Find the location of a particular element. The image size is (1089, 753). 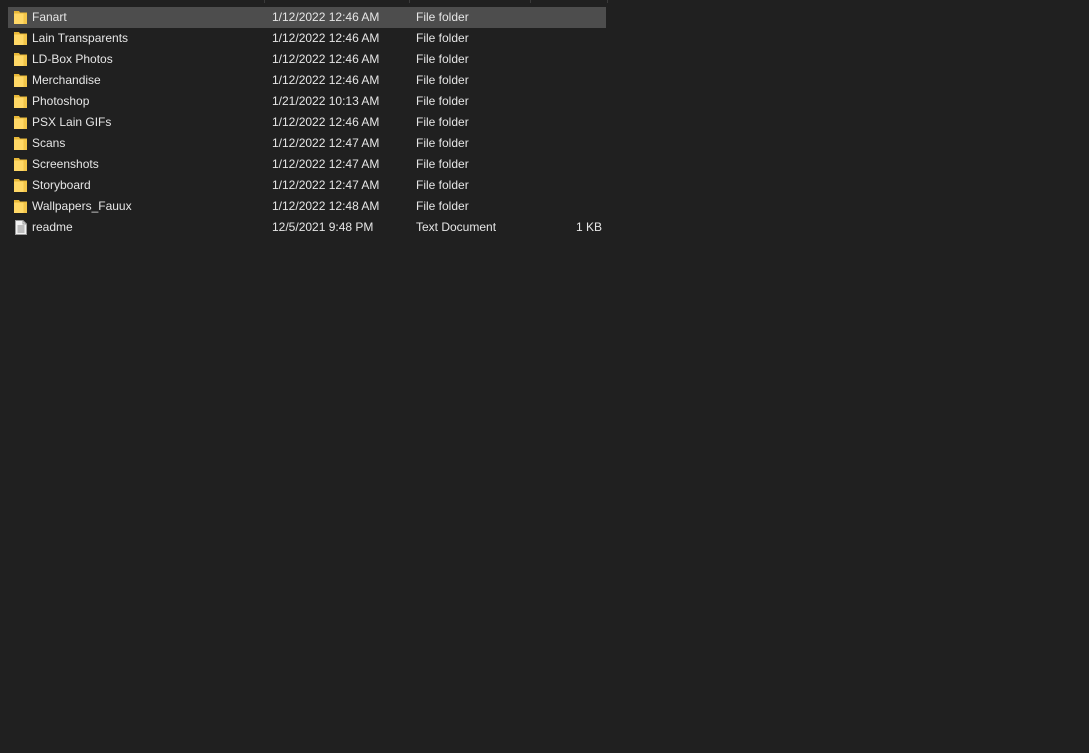

file-name: LD-Box Photos is located at coordinates (72, 59).